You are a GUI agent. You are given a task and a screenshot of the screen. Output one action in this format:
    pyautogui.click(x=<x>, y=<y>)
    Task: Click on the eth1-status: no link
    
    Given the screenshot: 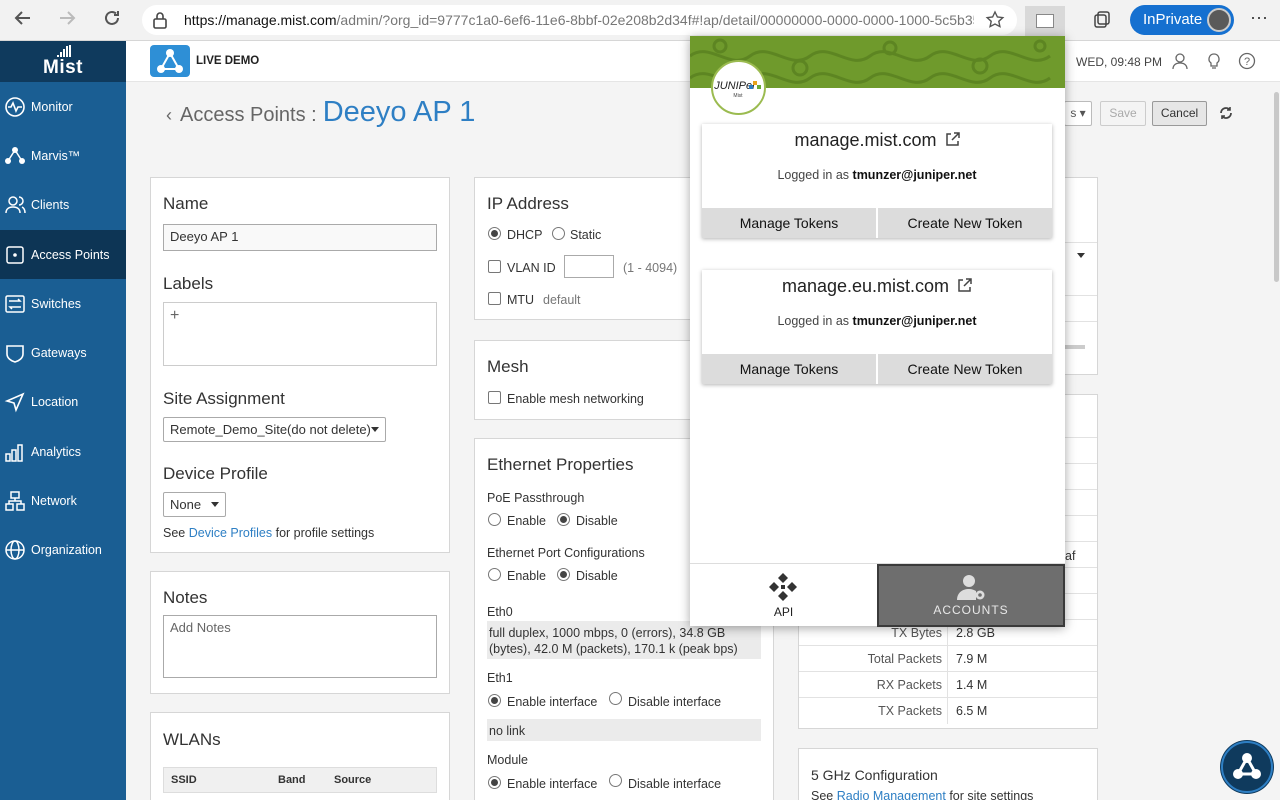 What is the action you would take?
    pyautogui.click(x=624, y=730)
    